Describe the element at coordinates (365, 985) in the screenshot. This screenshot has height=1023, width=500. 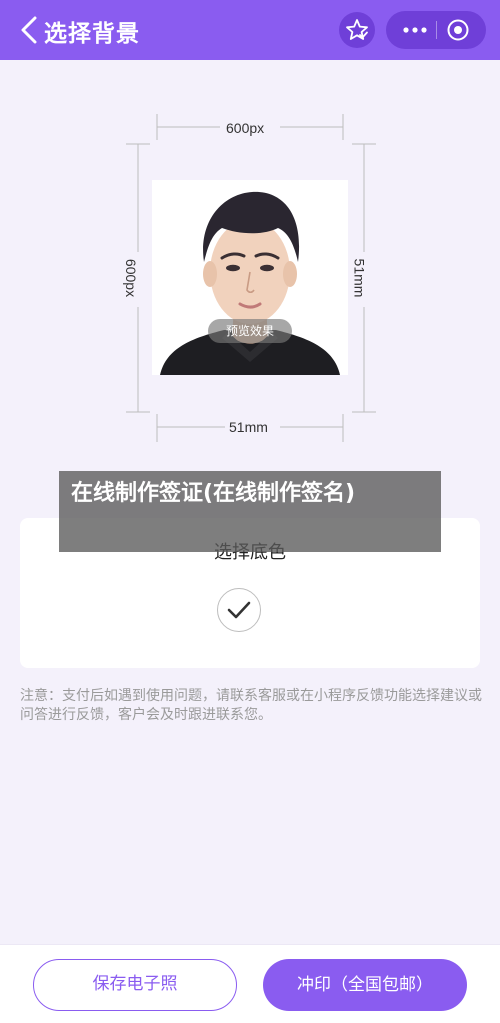
I see `print-photo-button: 冲印（全国包邮）` at that location.